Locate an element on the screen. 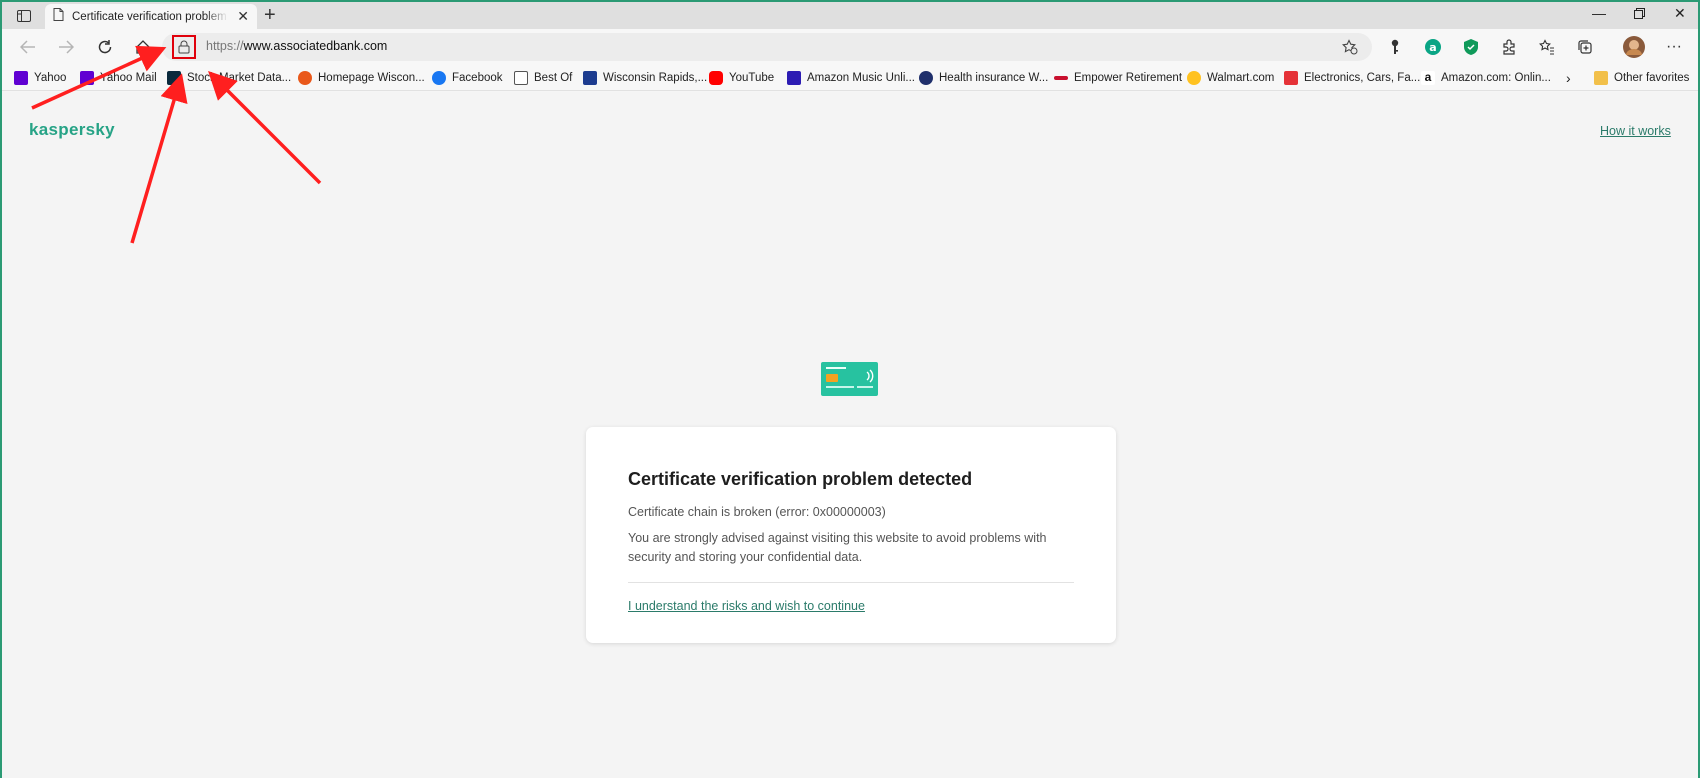 This screenshot has height=778, width=1700. close-window-icon: ✕ is located at coordinates (1680, 13).